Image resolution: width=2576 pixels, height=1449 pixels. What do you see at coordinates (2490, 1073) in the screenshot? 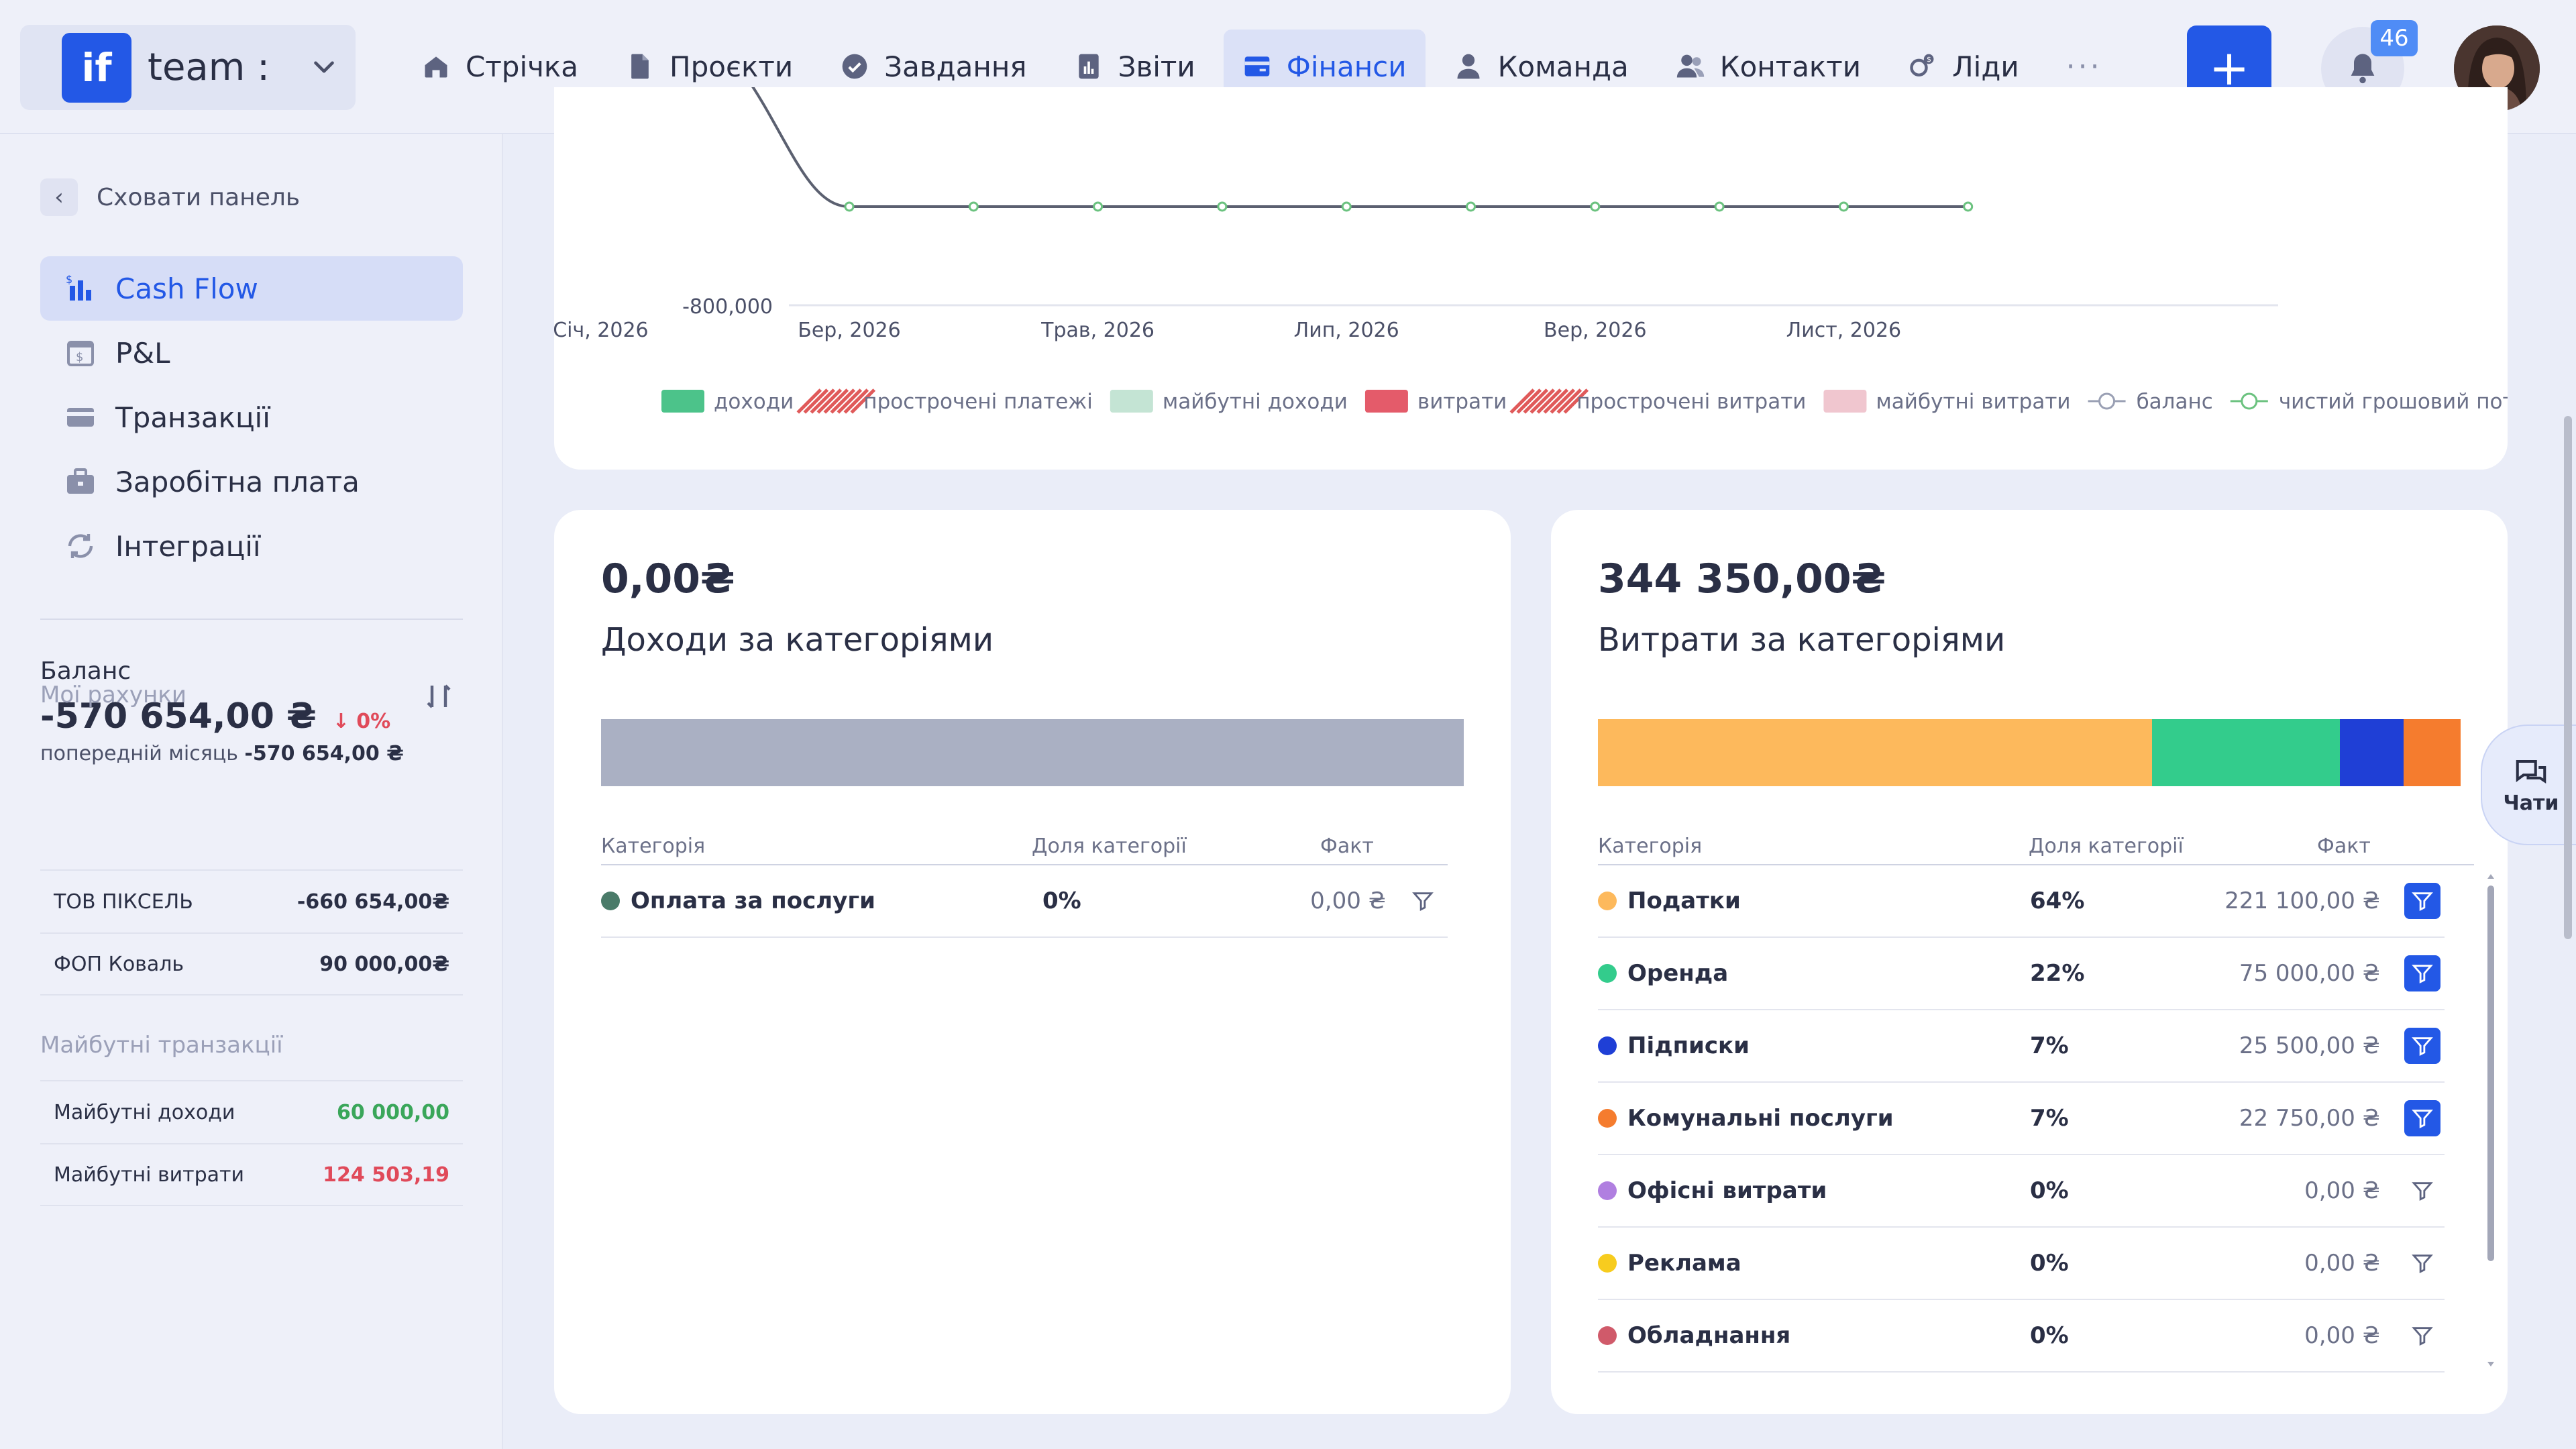
I see `table-scroll-thumb` at bounding box center [2490, 1073].